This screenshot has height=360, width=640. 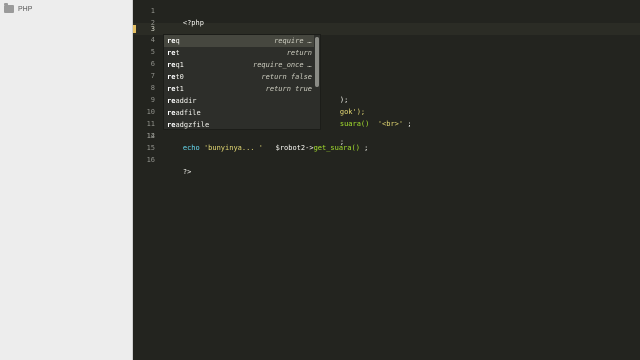 I want to click on variable: $robot2, so click(x=290, y=148).